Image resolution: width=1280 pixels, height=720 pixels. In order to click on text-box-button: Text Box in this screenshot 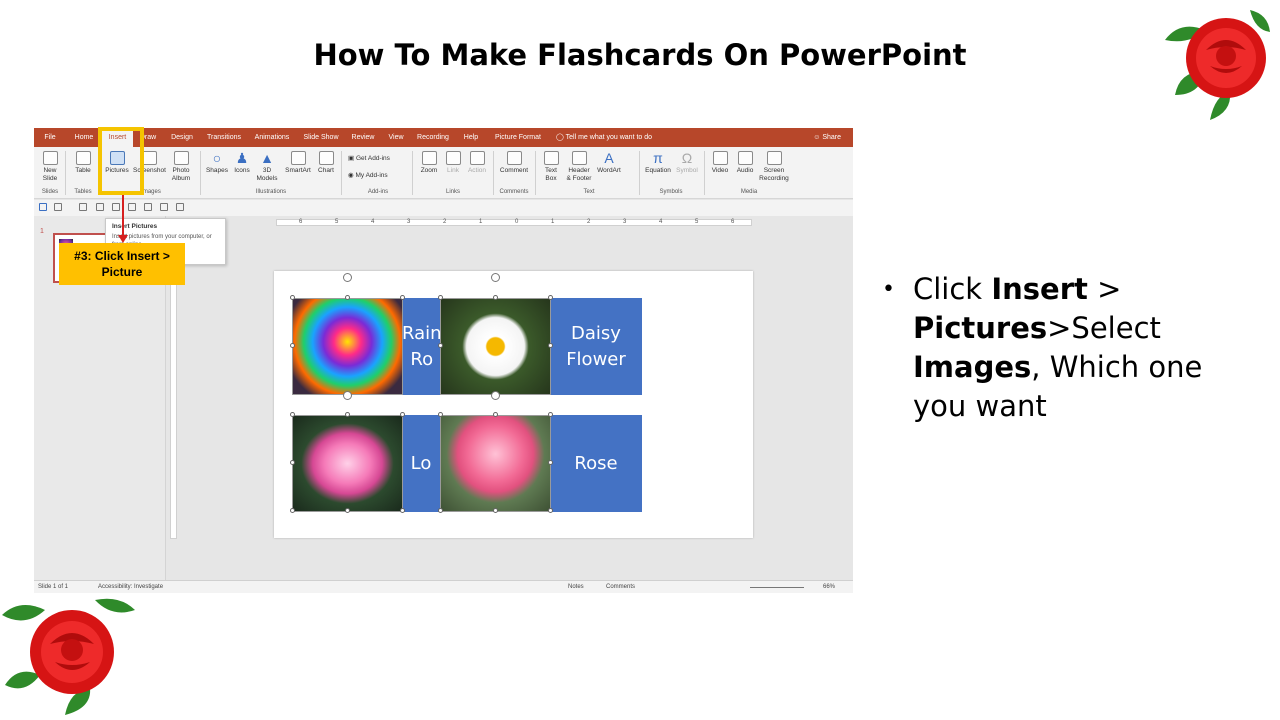, I will do `click(551, 167)`.